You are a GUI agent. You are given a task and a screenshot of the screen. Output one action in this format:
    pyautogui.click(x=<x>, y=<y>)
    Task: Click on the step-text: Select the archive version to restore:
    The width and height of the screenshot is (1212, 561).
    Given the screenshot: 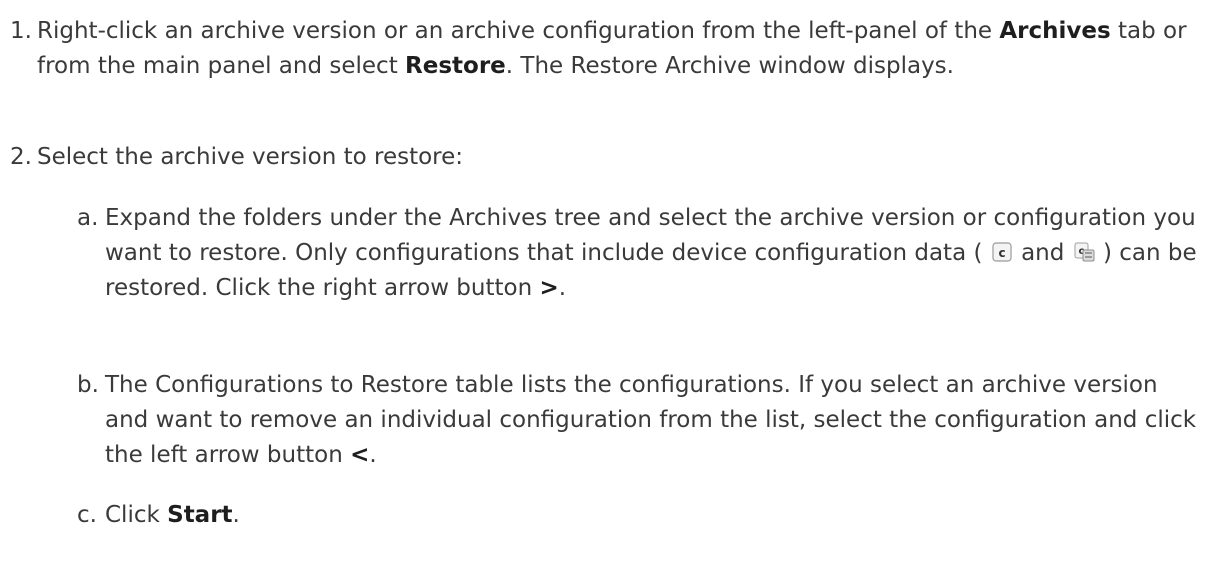 What is the action you would take?
    pyautogui.click(x=250, y=157)
    